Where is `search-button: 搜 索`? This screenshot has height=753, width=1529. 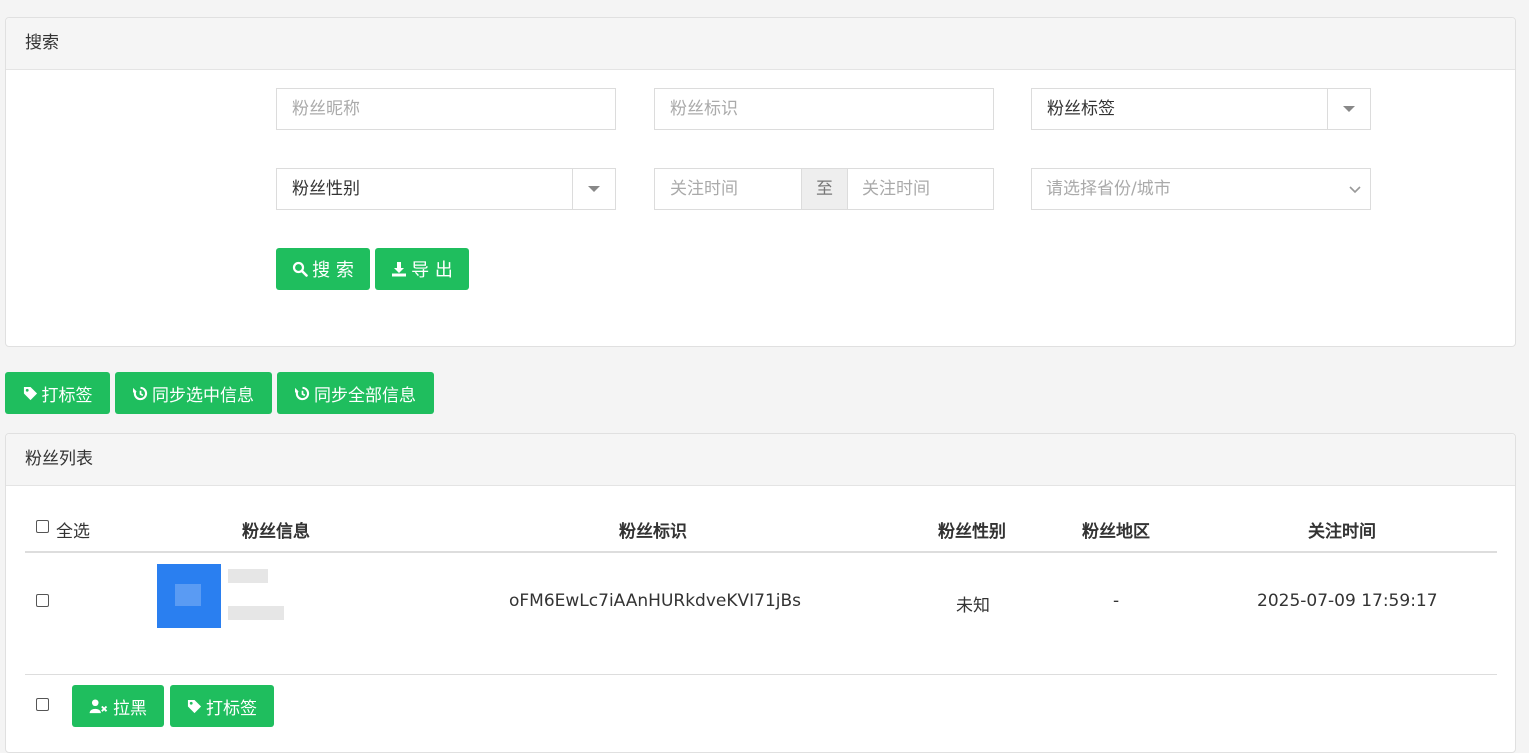 search-button: 搜 索 is located at coordinates (323, 269).